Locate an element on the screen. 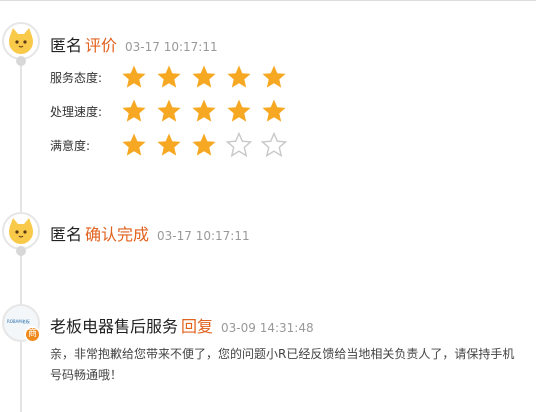  entry-action: 回复 is located at coordinates (197, 326).